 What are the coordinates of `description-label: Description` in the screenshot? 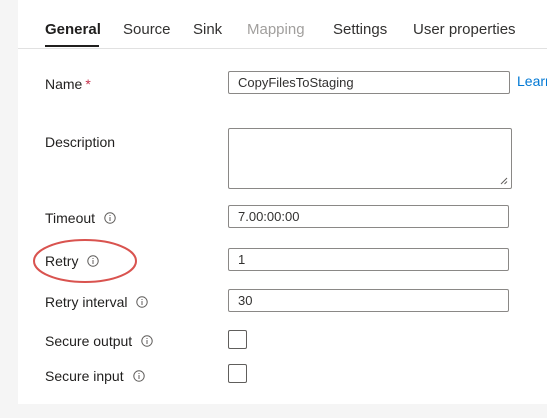 It's located at (80, 142).